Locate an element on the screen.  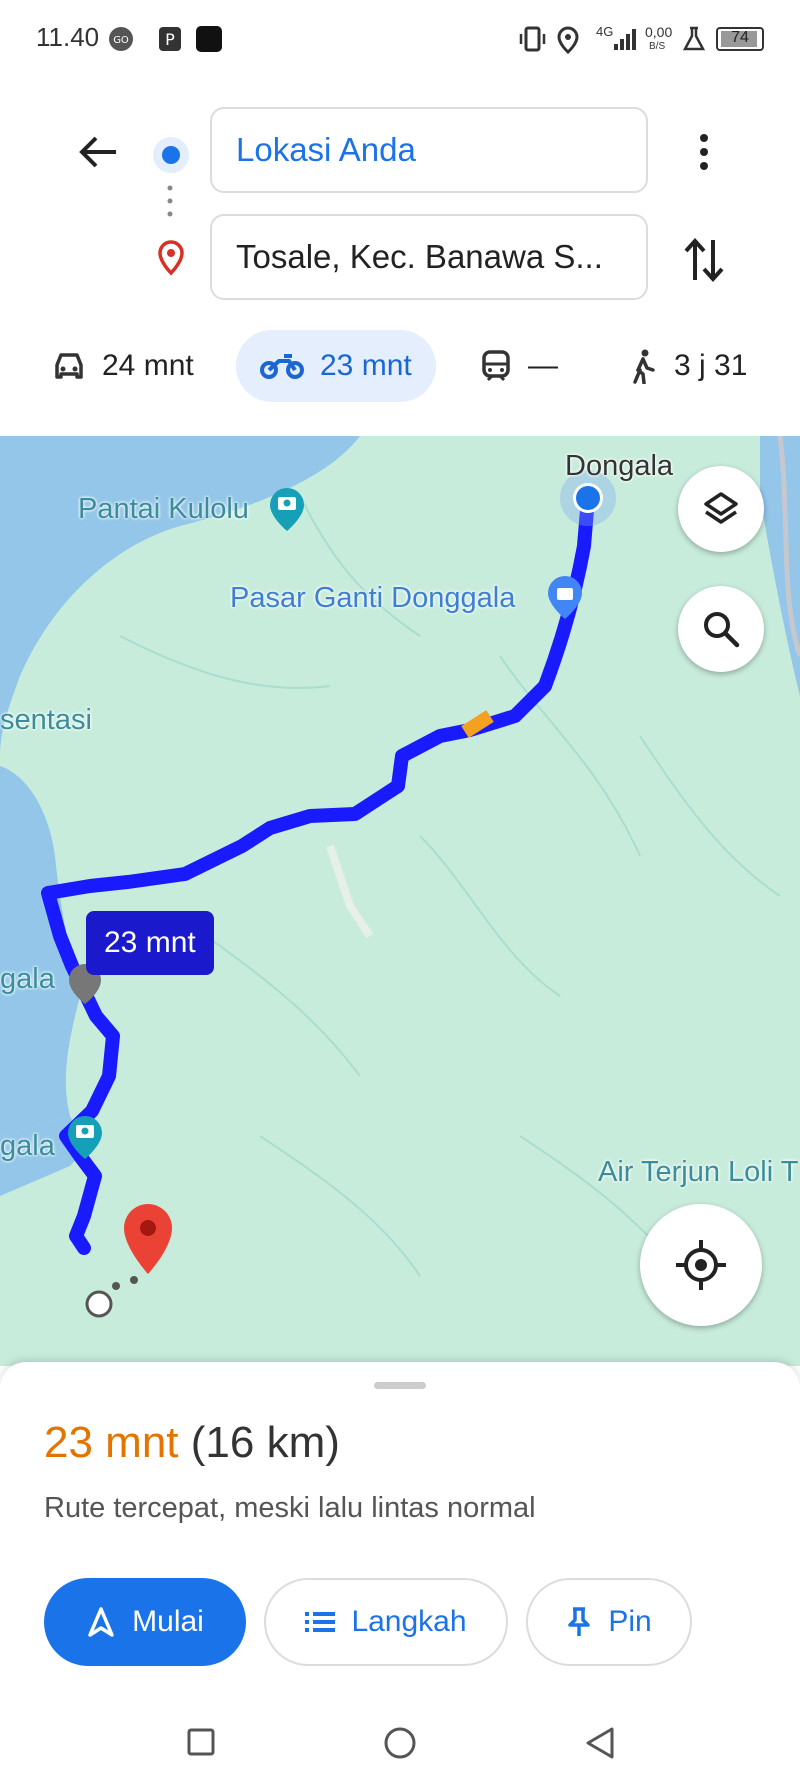
home-nav-icon is located at coordinates (400, 1743).